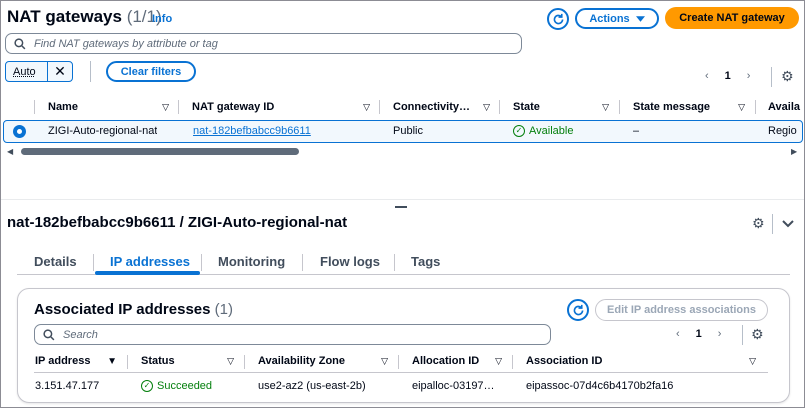 This screenshot has height=408, width=805. What do you see at coordinates (162, 19) in the screenshot?
I see `info-link: Info` at bounding box center [162, 19].